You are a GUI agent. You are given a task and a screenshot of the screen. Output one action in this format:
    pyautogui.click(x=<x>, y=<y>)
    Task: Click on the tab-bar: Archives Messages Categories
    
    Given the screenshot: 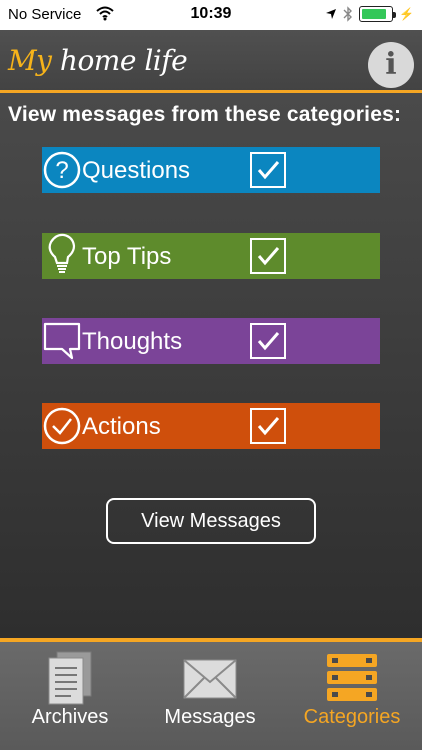 What is the action you would take?
    pyautogui.click(x=211, y=696)
    